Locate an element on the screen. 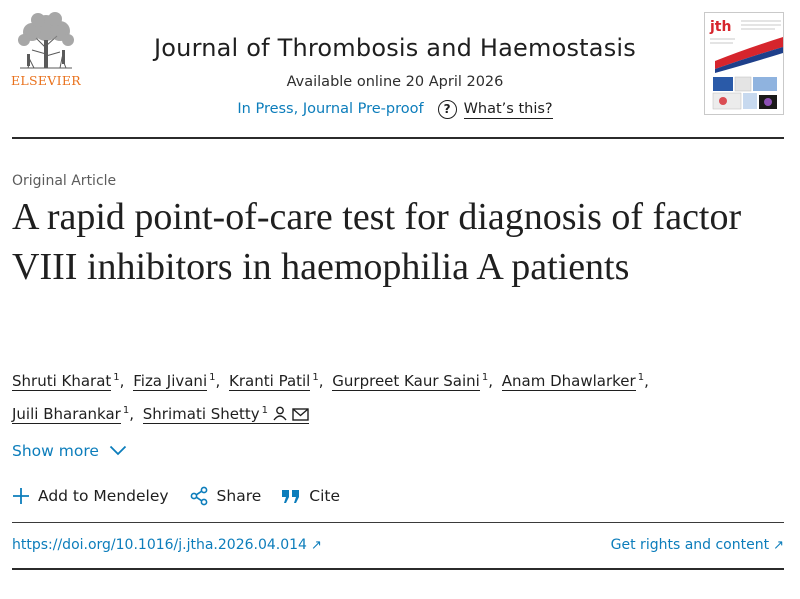  author-name: Juili Bharankar is located at coordinates (66, 414).